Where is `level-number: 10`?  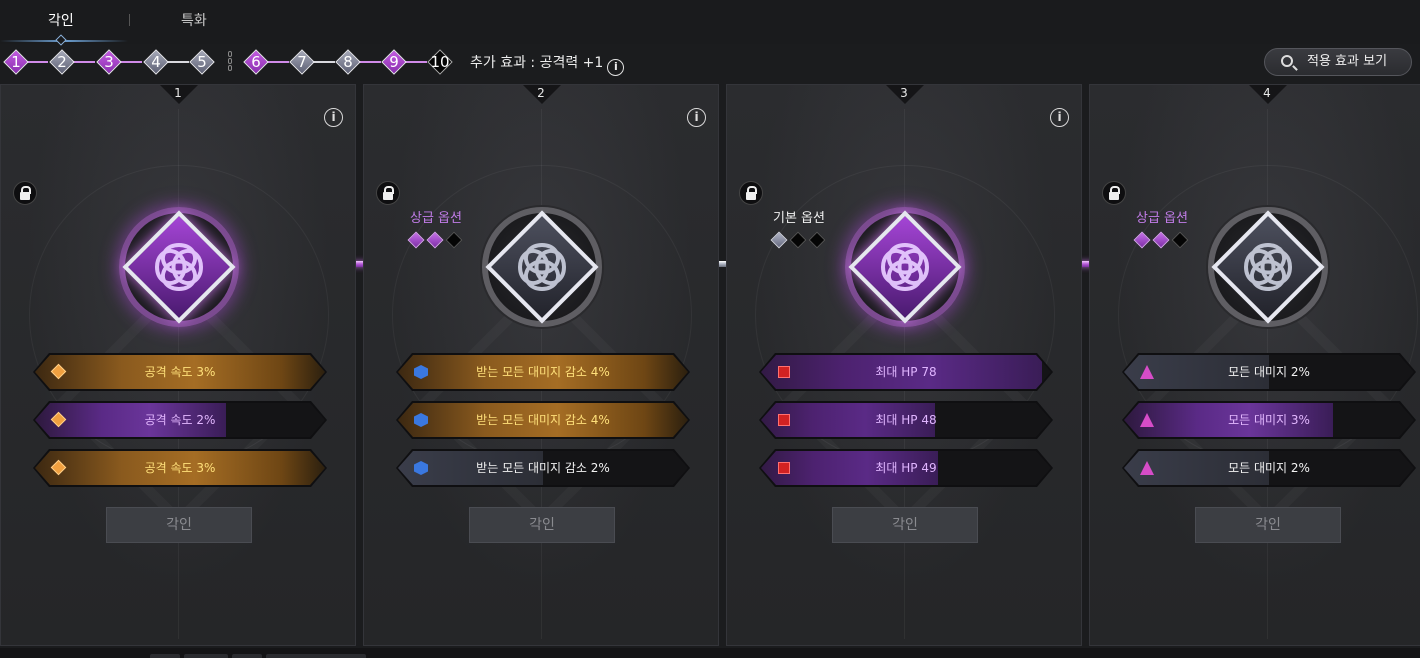 level-number: 10 is located at coordinates (440, 62).